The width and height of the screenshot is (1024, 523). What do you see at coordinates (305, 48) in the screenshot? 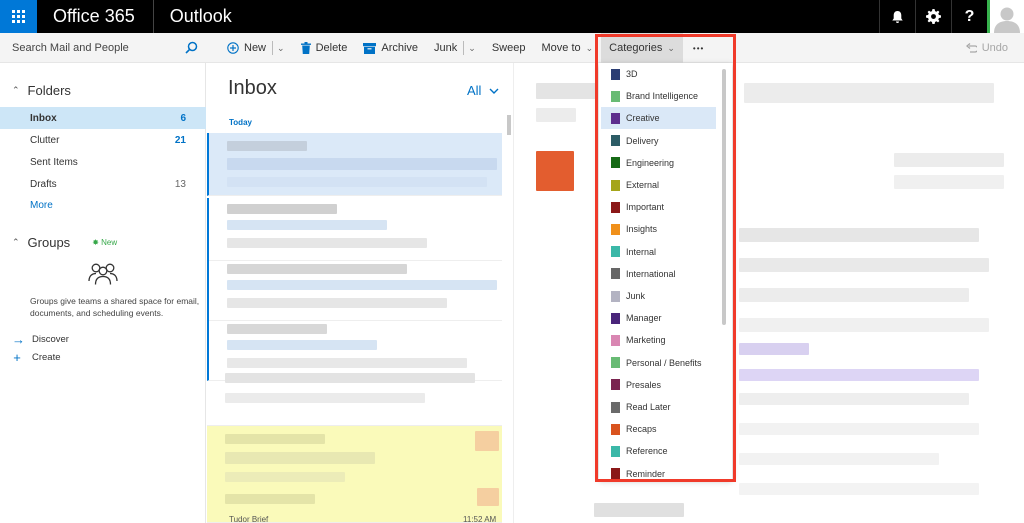
I see `trash-icon` at bounding box center [305, 48].